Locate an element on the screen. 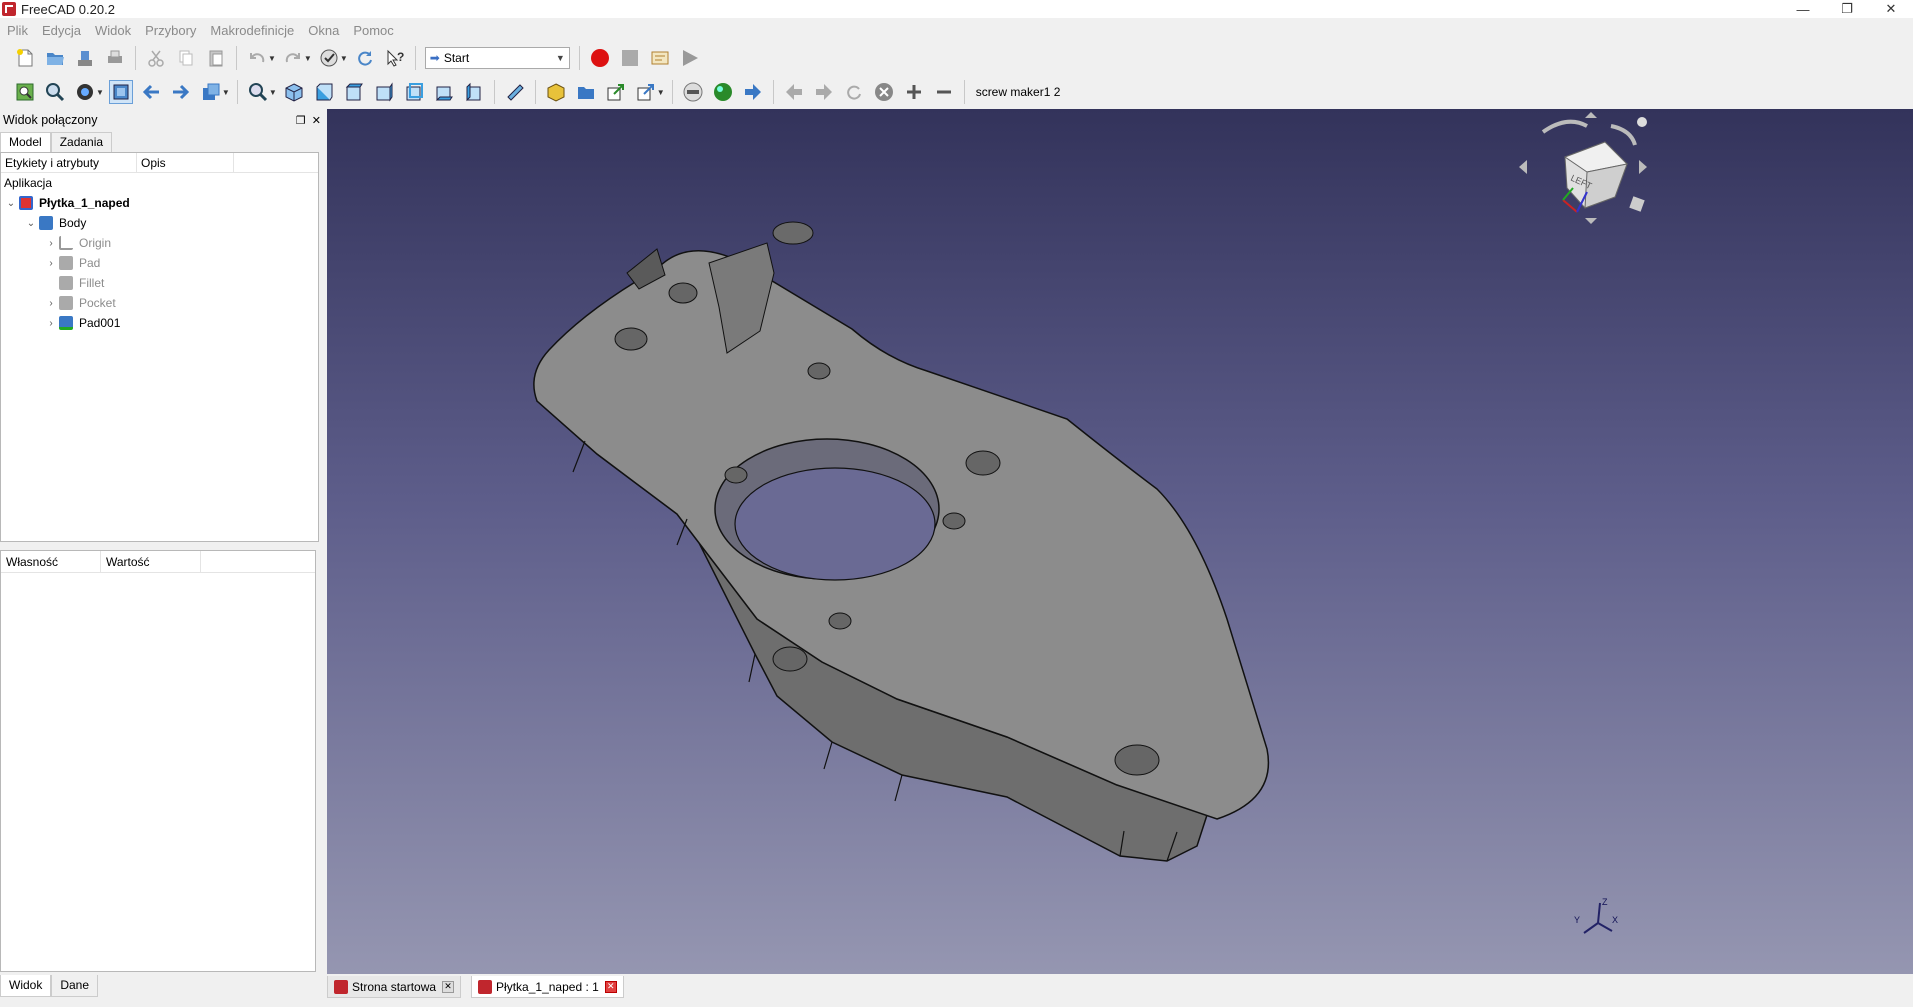  run-macro-icon is located at coordinates (690, 58).